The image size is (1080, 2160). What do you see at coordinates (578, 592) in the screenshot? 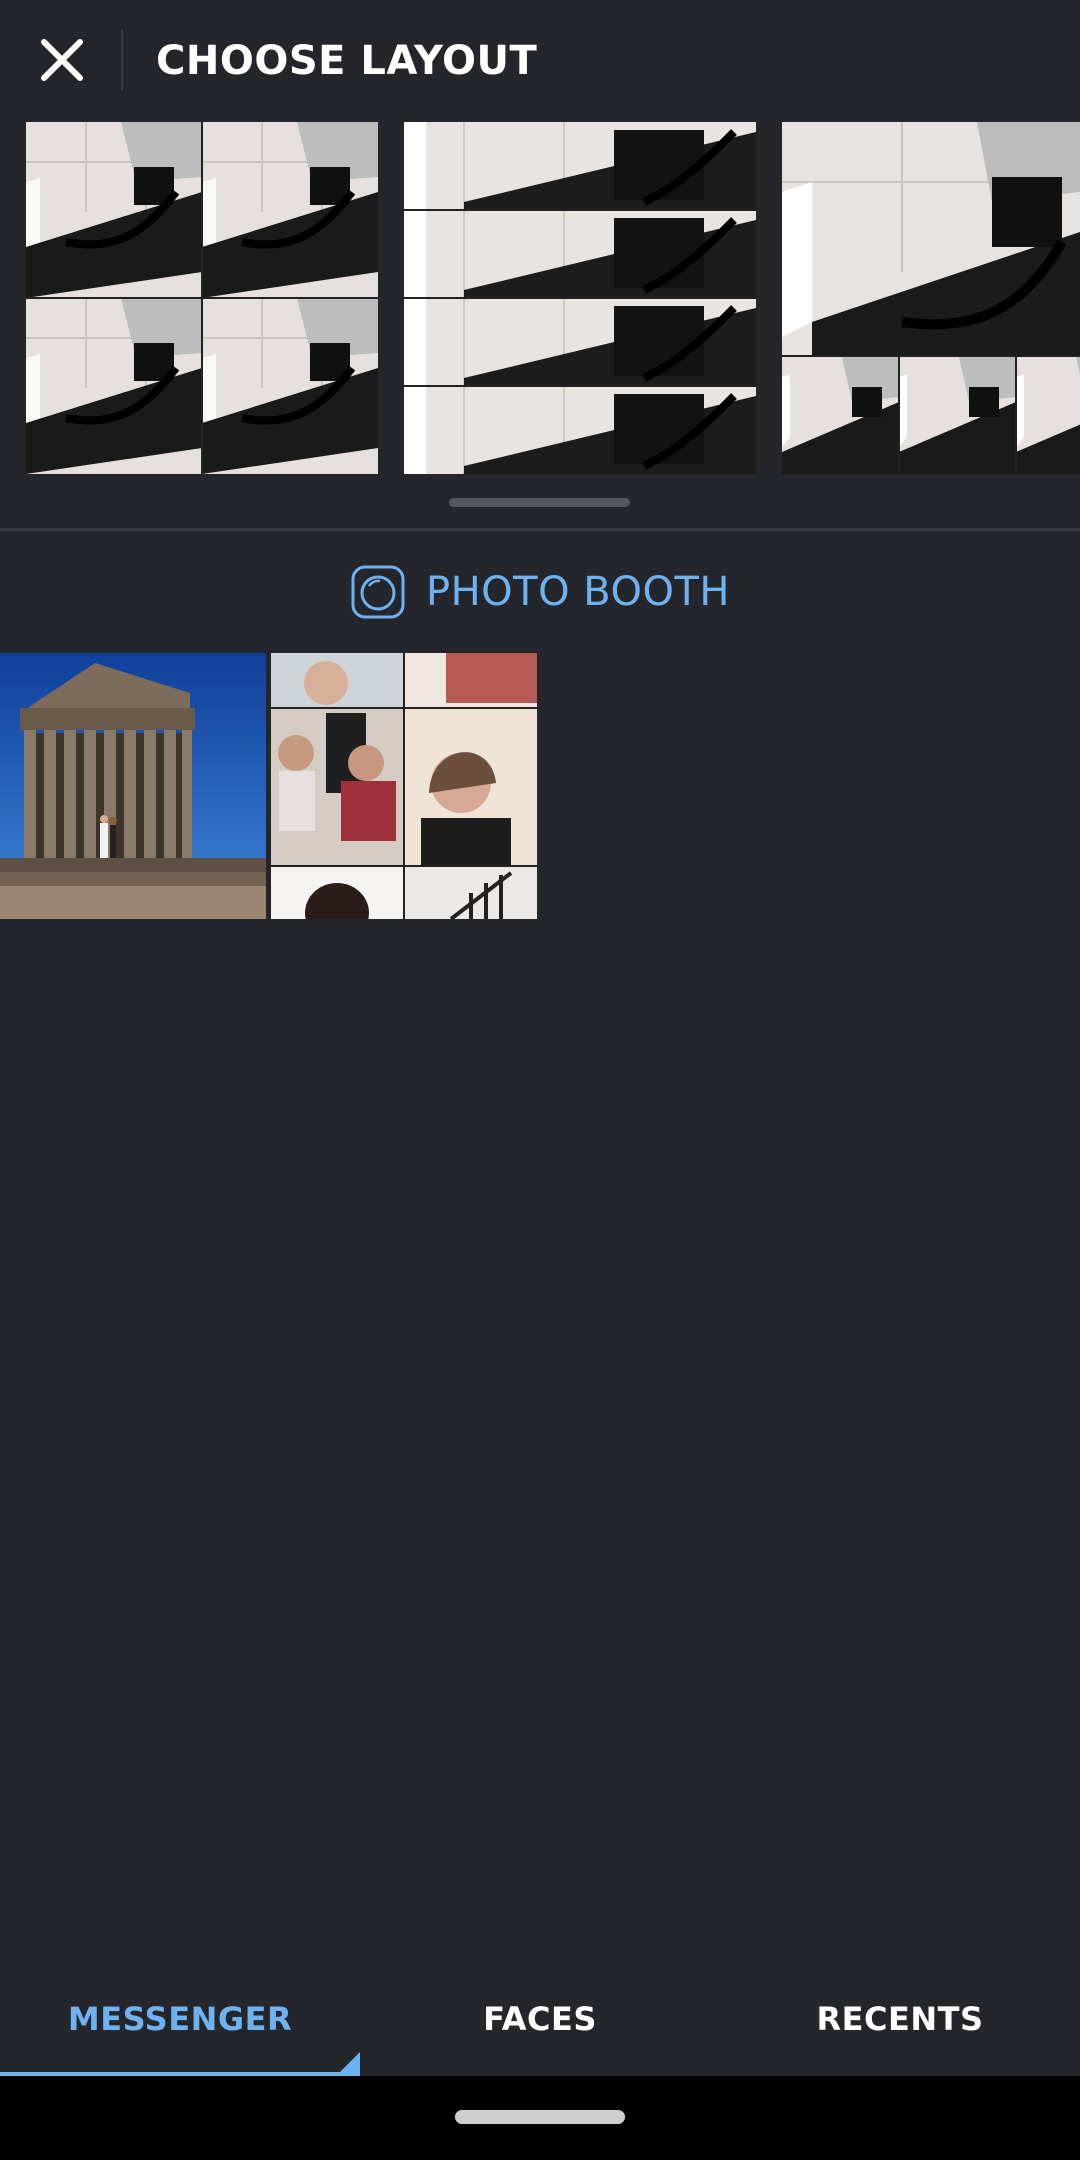
I see `photo-booth-label: PHOTO BOOTH` at bounding box center [578, 592].